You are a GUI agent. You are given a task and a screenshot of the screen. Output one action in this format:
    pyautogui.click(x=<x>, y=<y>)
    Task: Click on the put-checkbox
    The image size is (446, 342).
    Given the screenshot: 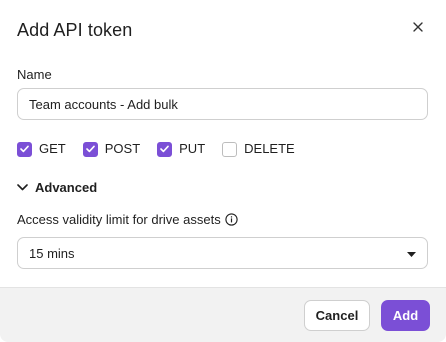 What is the action you would take?
    pyautogui.click(x=165, y=149)
    